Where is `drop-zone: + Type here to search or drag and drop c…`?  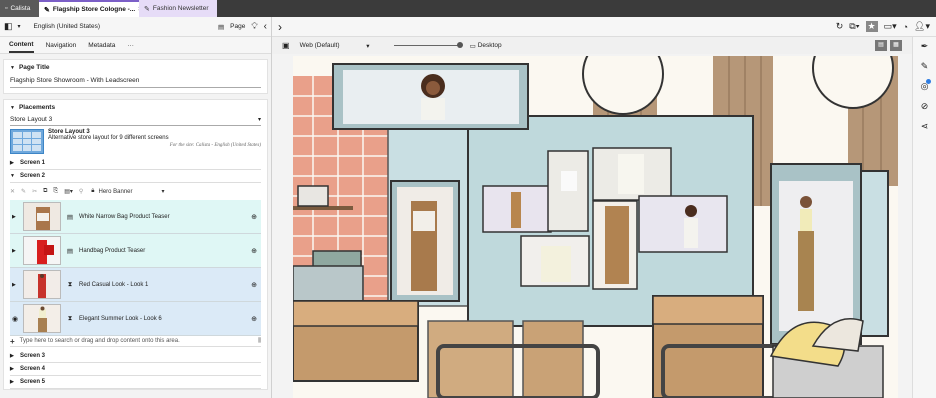
drop-zone: + Type here to search or drag and drop c… is located at coordinates (135, 341).